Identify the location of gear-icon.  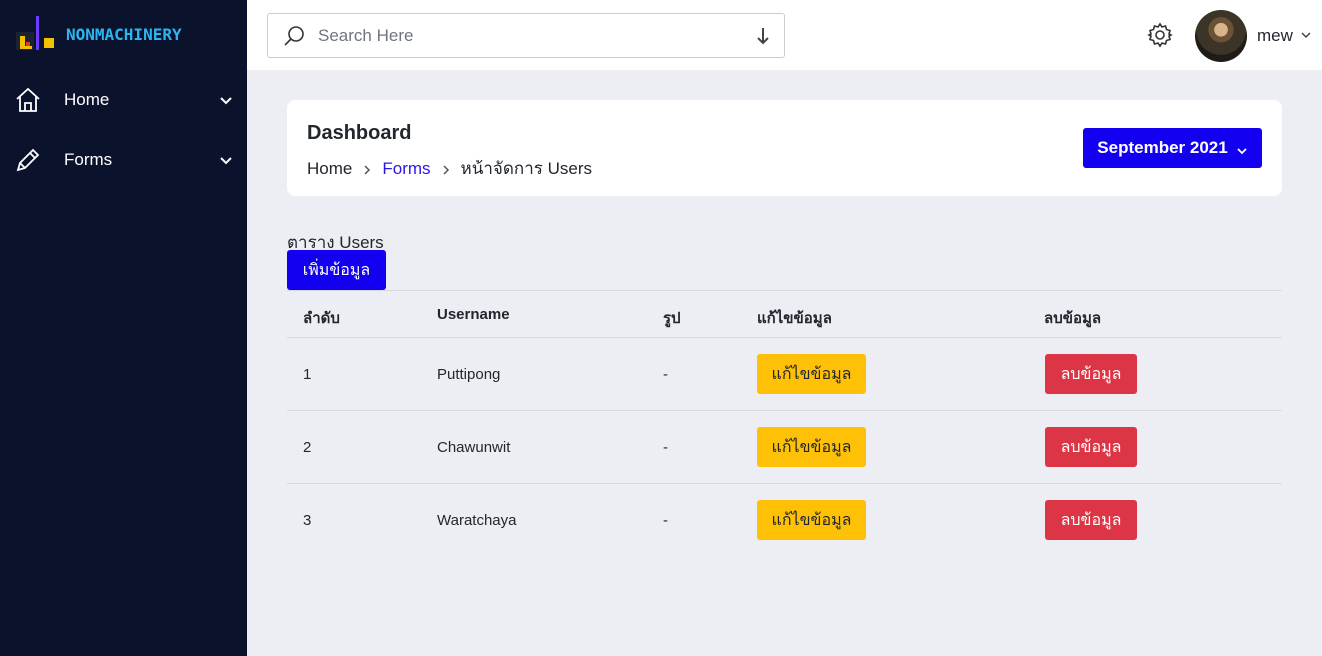
(1160, 35).